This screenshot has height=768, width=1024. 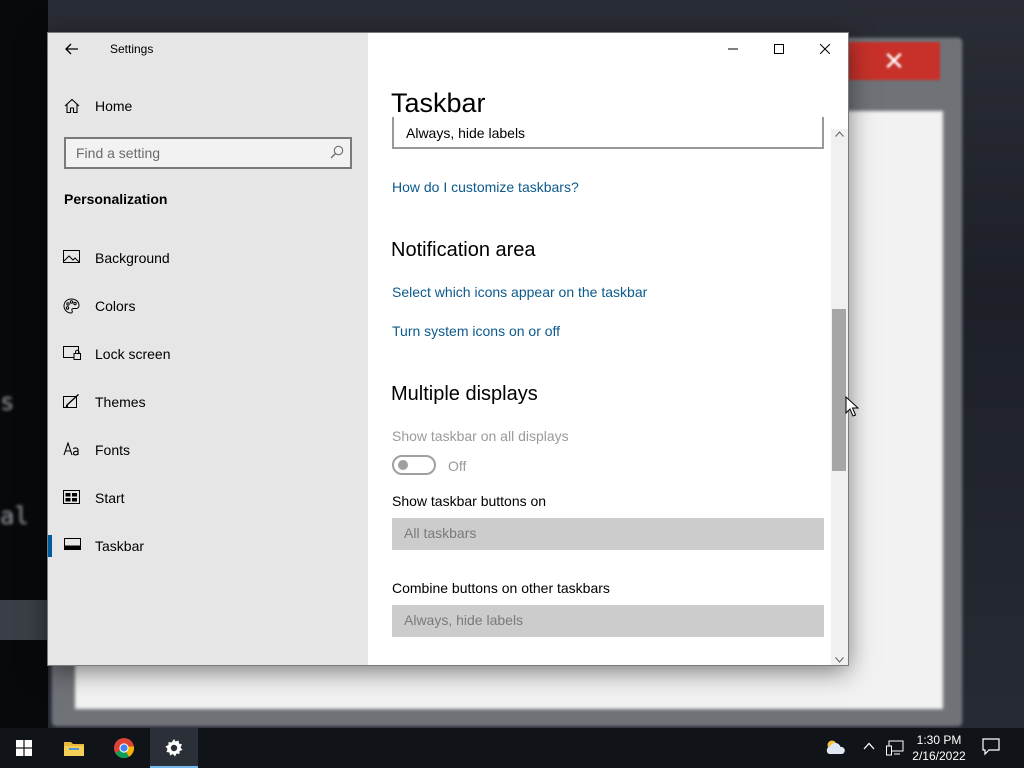 What do you see at coordinates (519, 292) in the screenshot?
I see `select-icons-link: Select which icons appear on the taskbar` at bounding box center [519, 292].